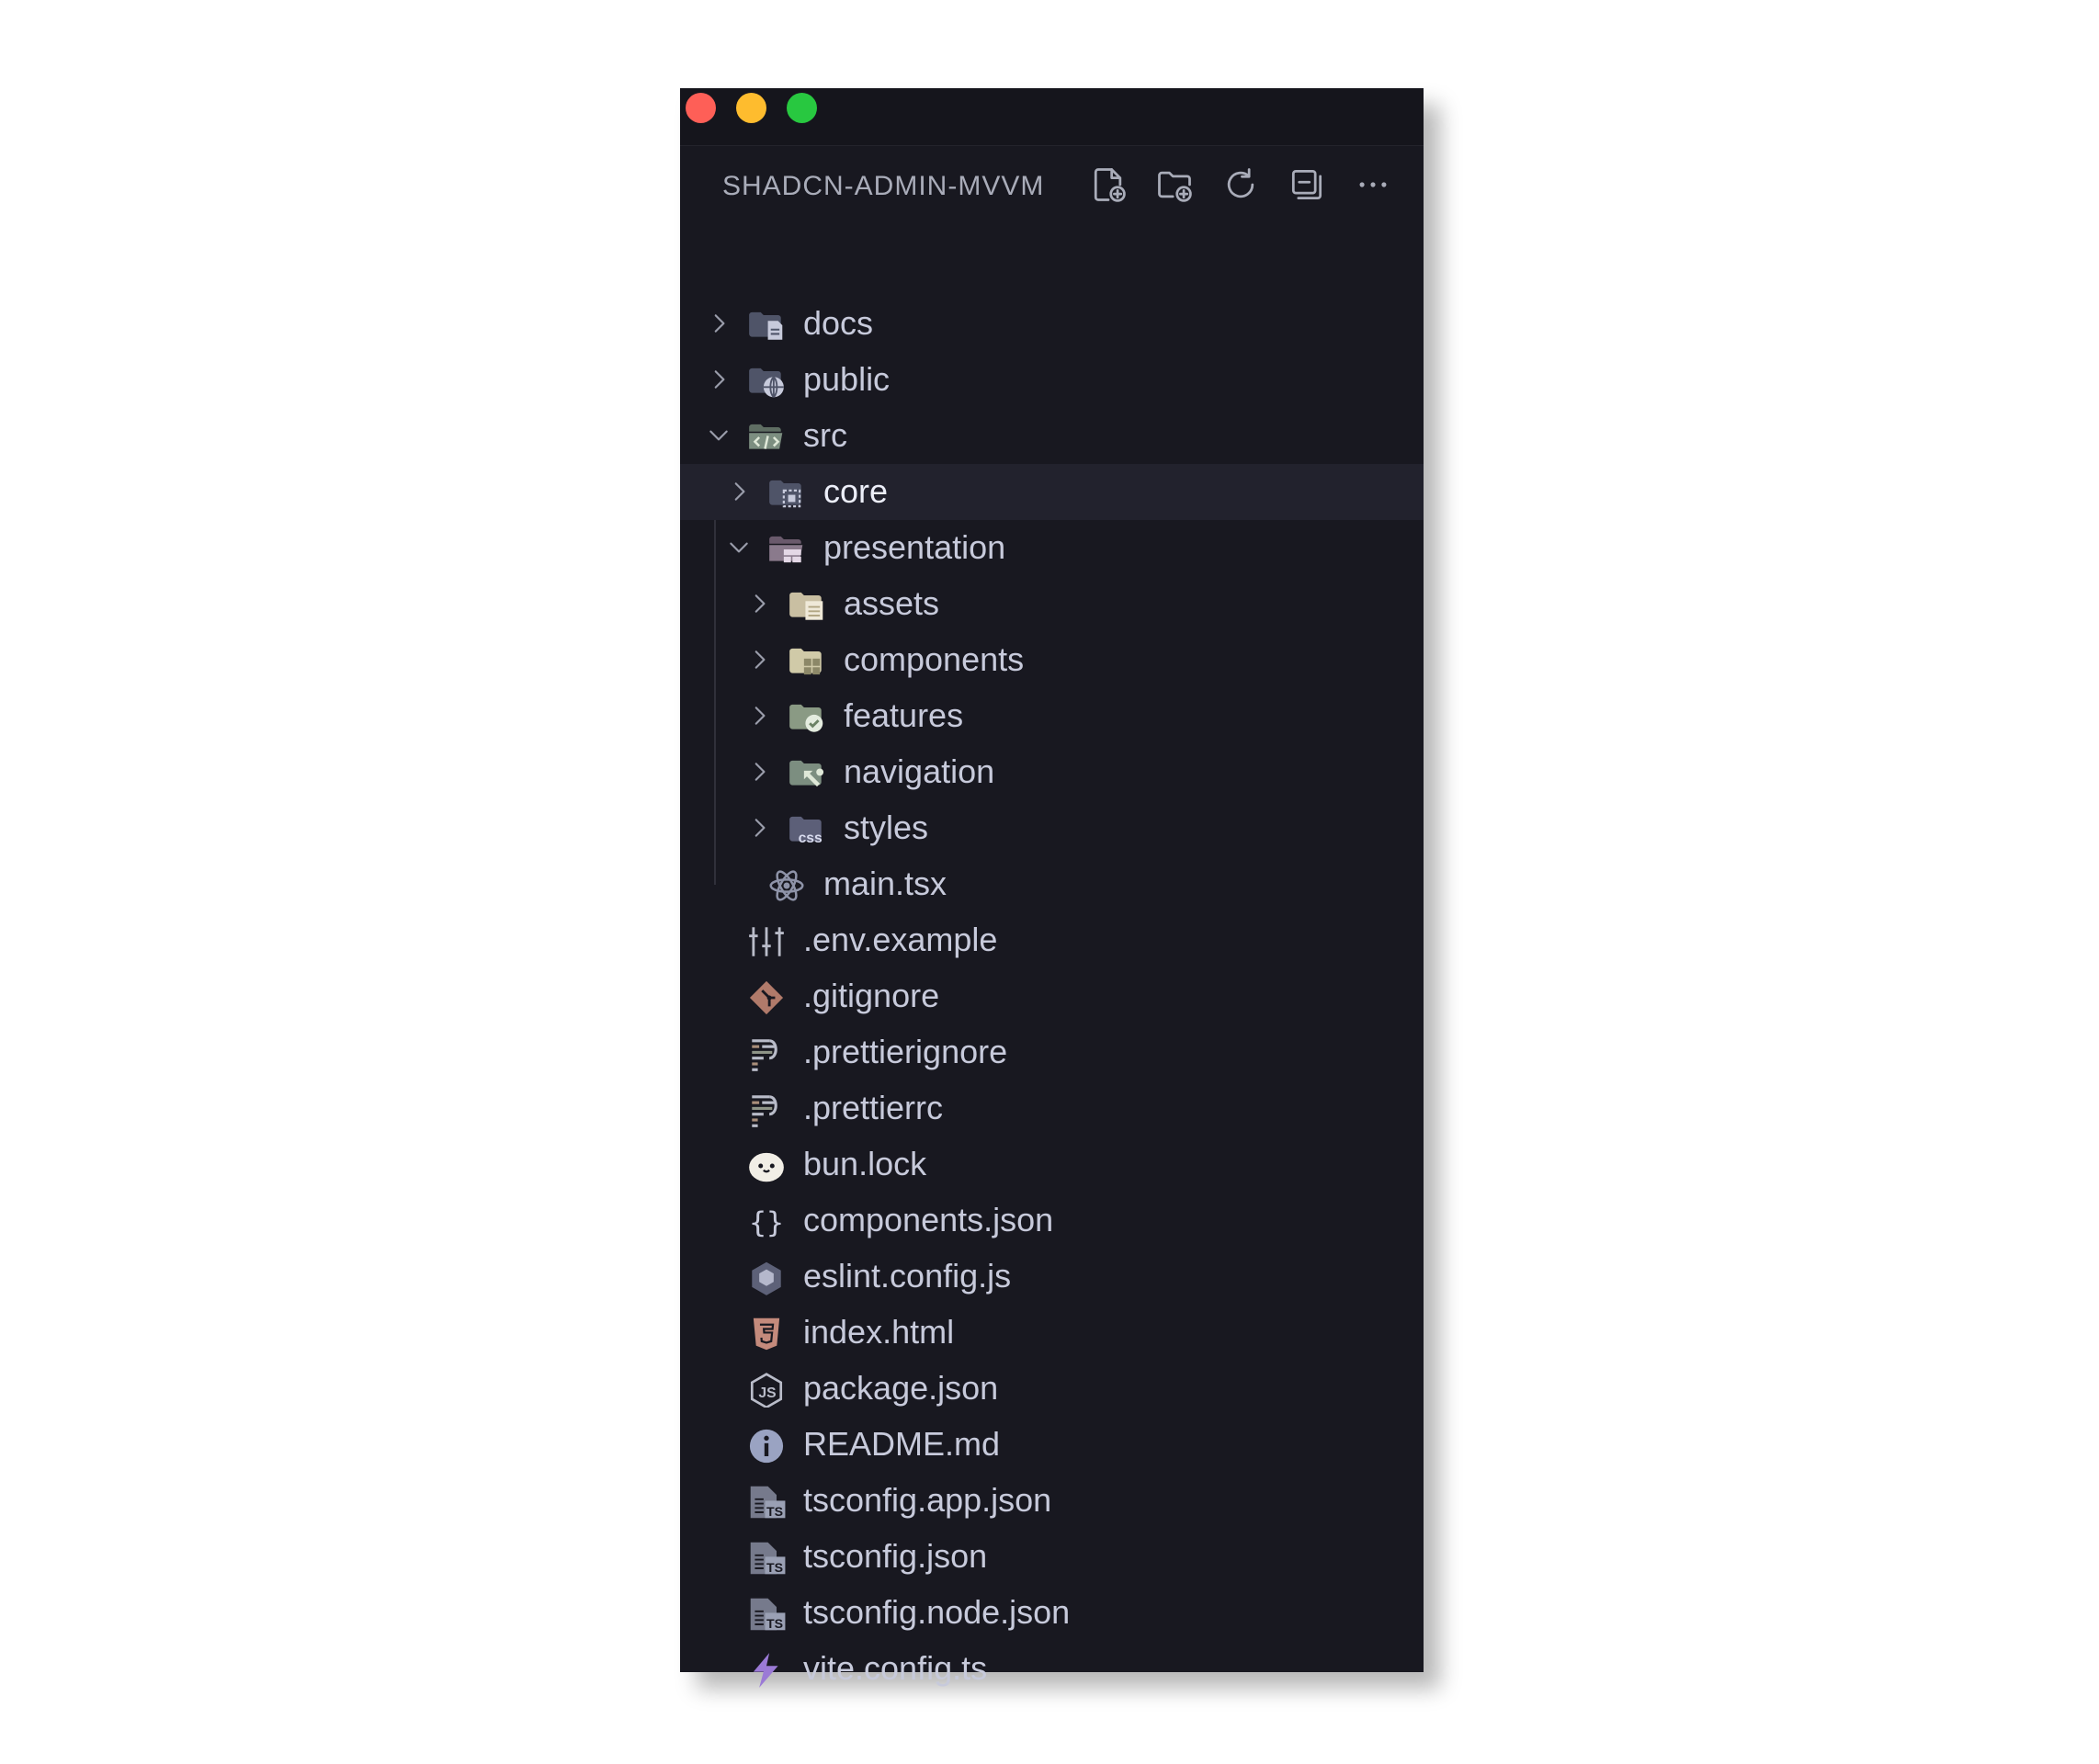 This screenshot has width=2099, height=1764. I want to click on tree-folder-row: docs, so click(1052, 324).